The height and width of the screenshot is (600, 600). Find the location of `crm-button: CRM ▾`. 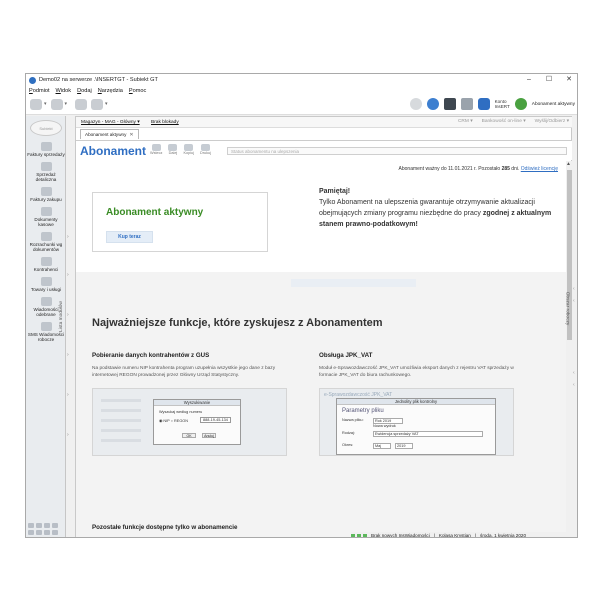

crm-button: CRM ▾ is located at coordinates (465, 121).